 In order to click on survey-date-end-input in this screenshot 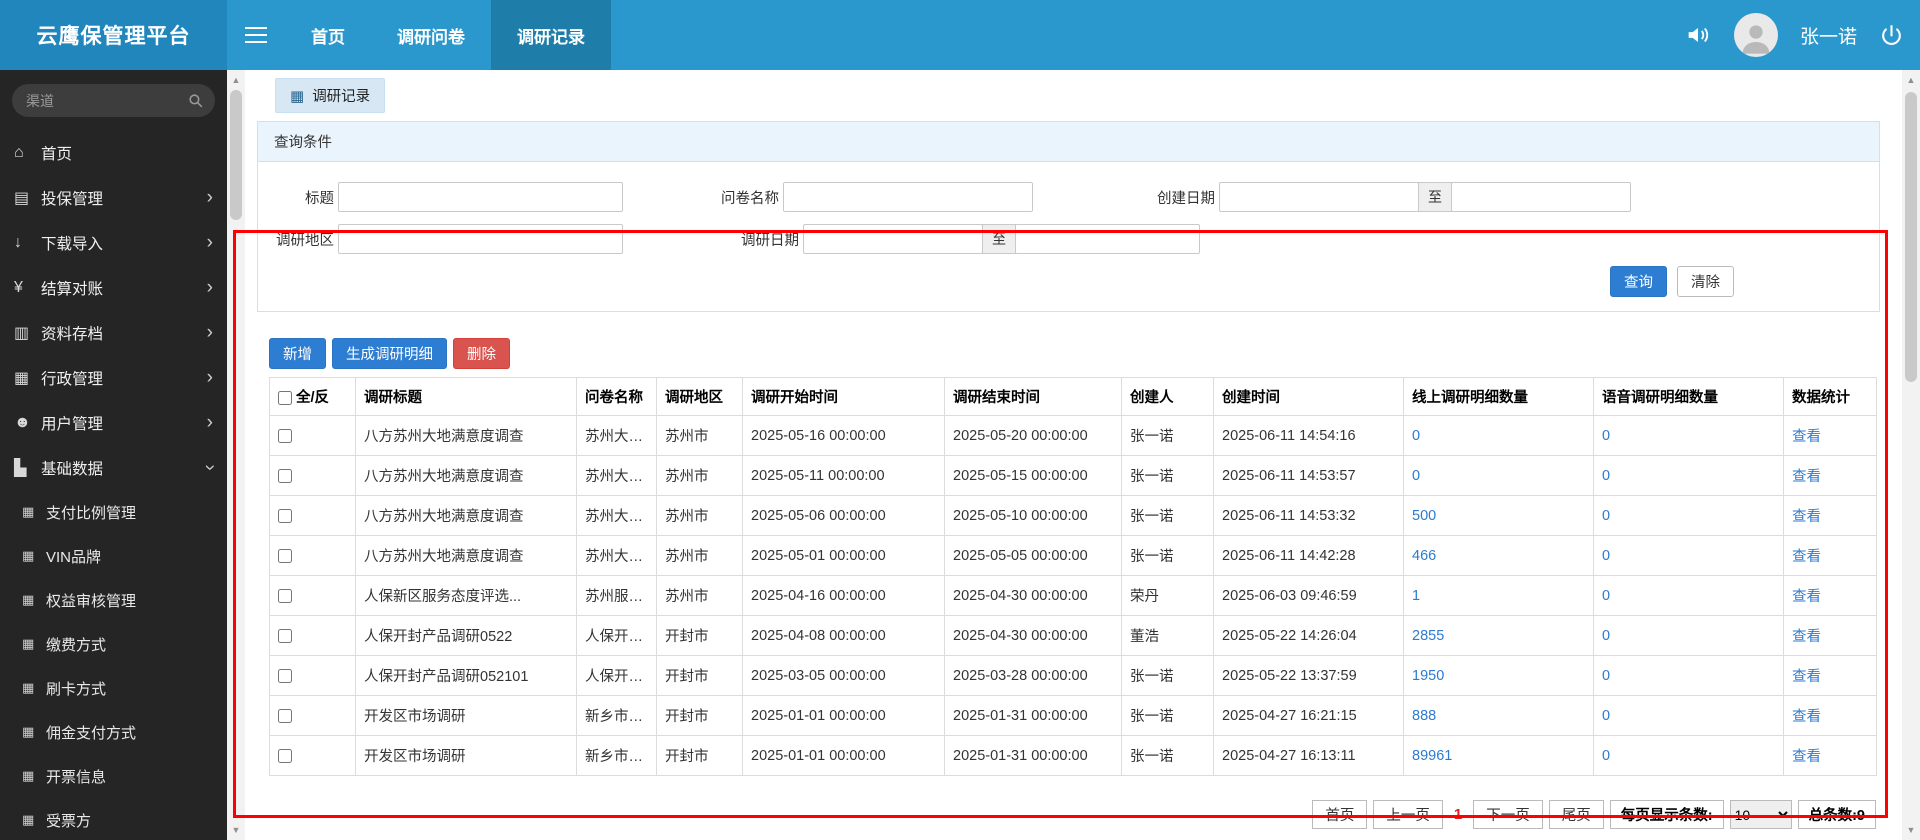, I will do `click(1107, 239)`.